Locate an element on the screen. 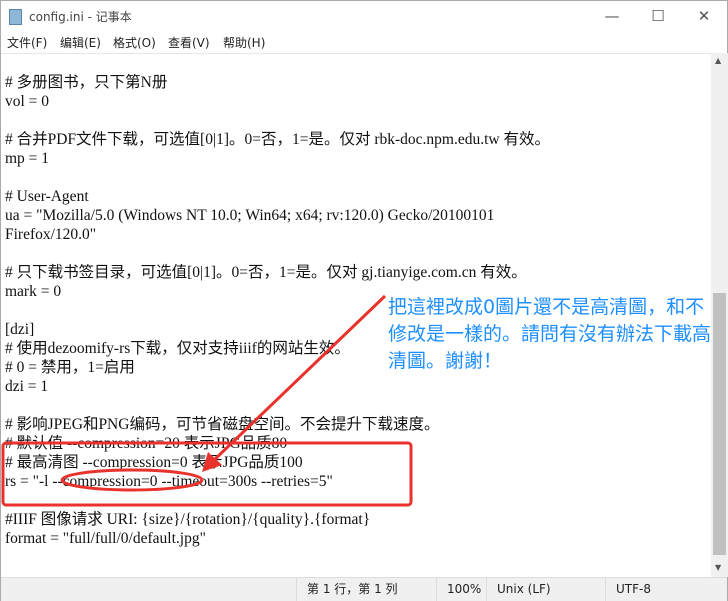 The image size is (728, 601). highlight-ellipse is located at coordinates (132, 480).